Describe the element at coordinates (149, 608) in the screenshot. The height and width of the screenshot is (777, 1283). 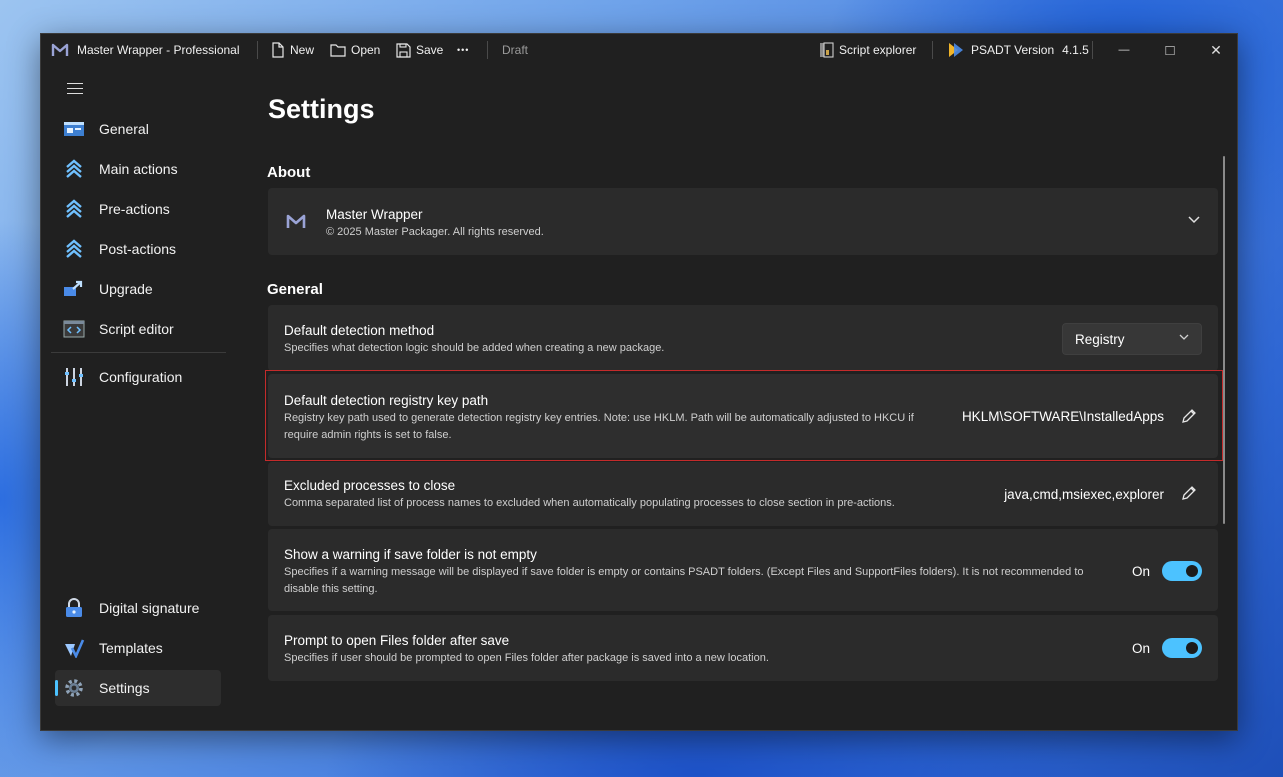
I see `sidebar-item-label: Digital signature` at that location.